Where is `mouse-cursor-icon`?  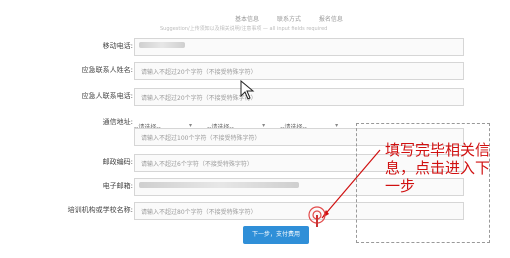
mouse-cursor-icon is located at coordinates (247, 90).